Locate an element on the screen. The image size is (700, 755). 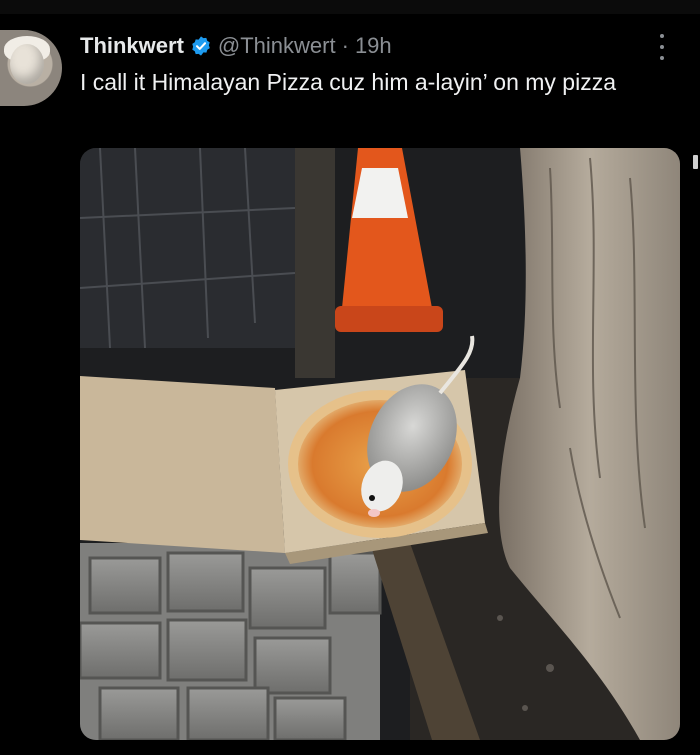
tweet-header: Thinkwert @Thinkwert · 19h is located at coordinates (236, 46).